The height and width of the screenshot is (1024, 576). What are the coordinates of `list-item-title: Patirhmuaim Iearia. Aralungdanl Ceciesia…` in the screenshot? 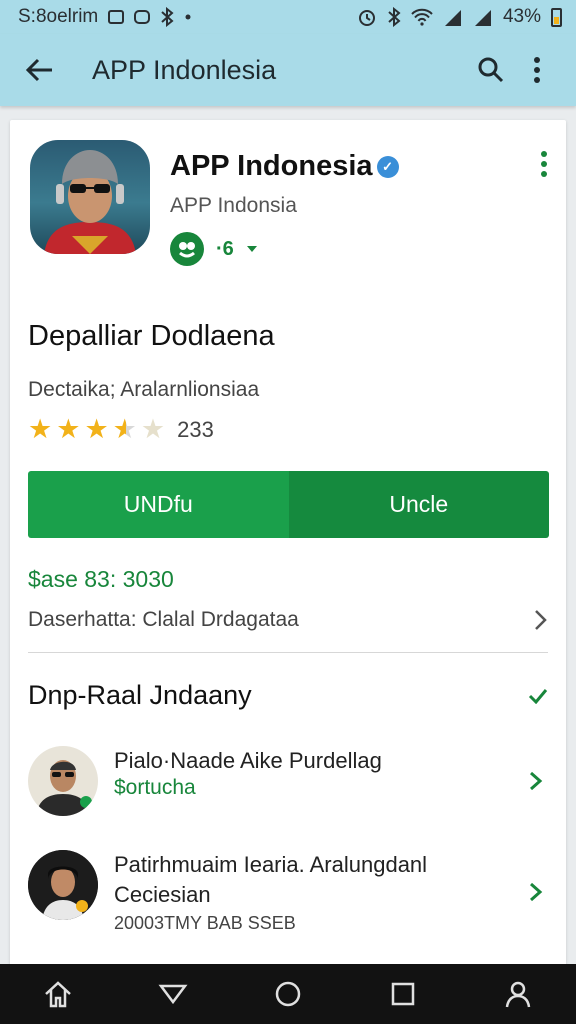 It's located at (271, 879).